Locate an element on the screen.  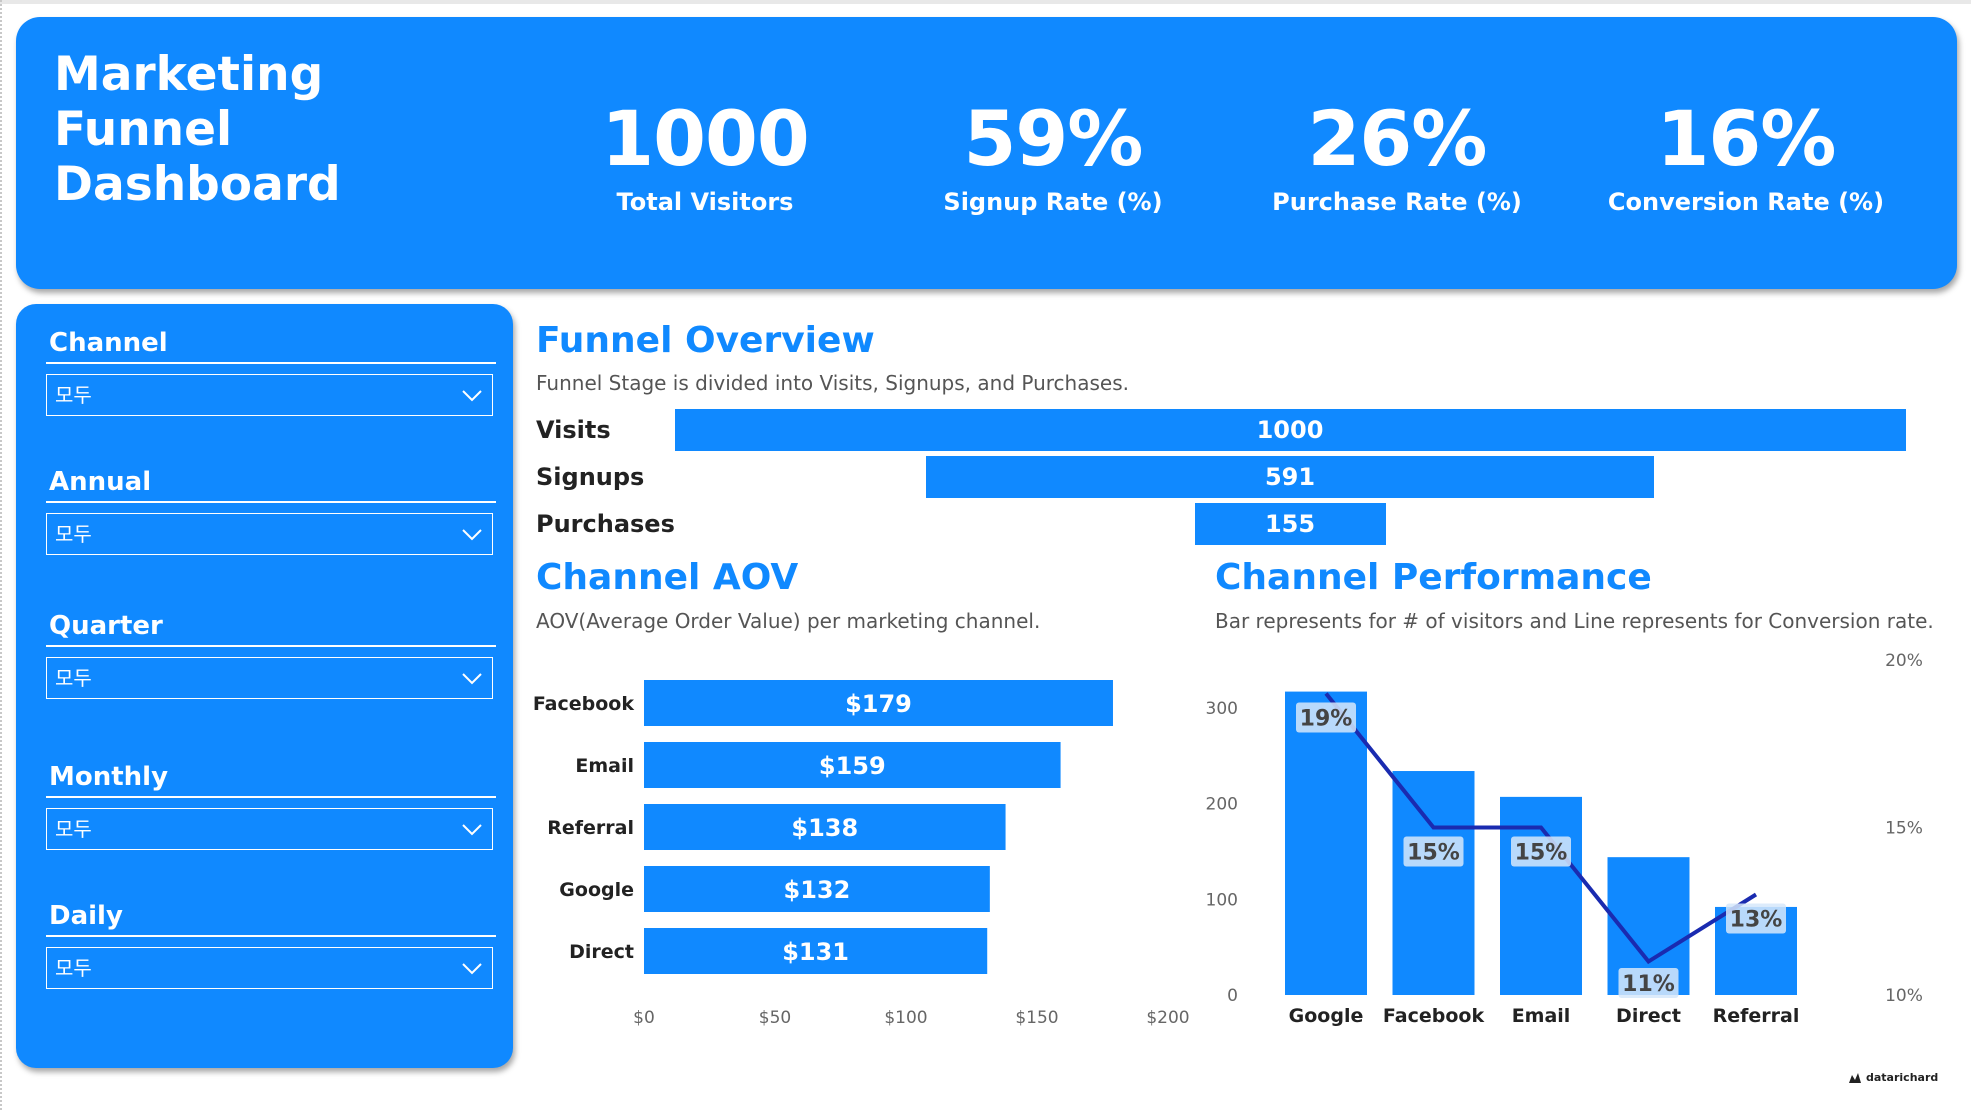
slicer-channel: Channel 모두 is located at coordinates (277, 372).